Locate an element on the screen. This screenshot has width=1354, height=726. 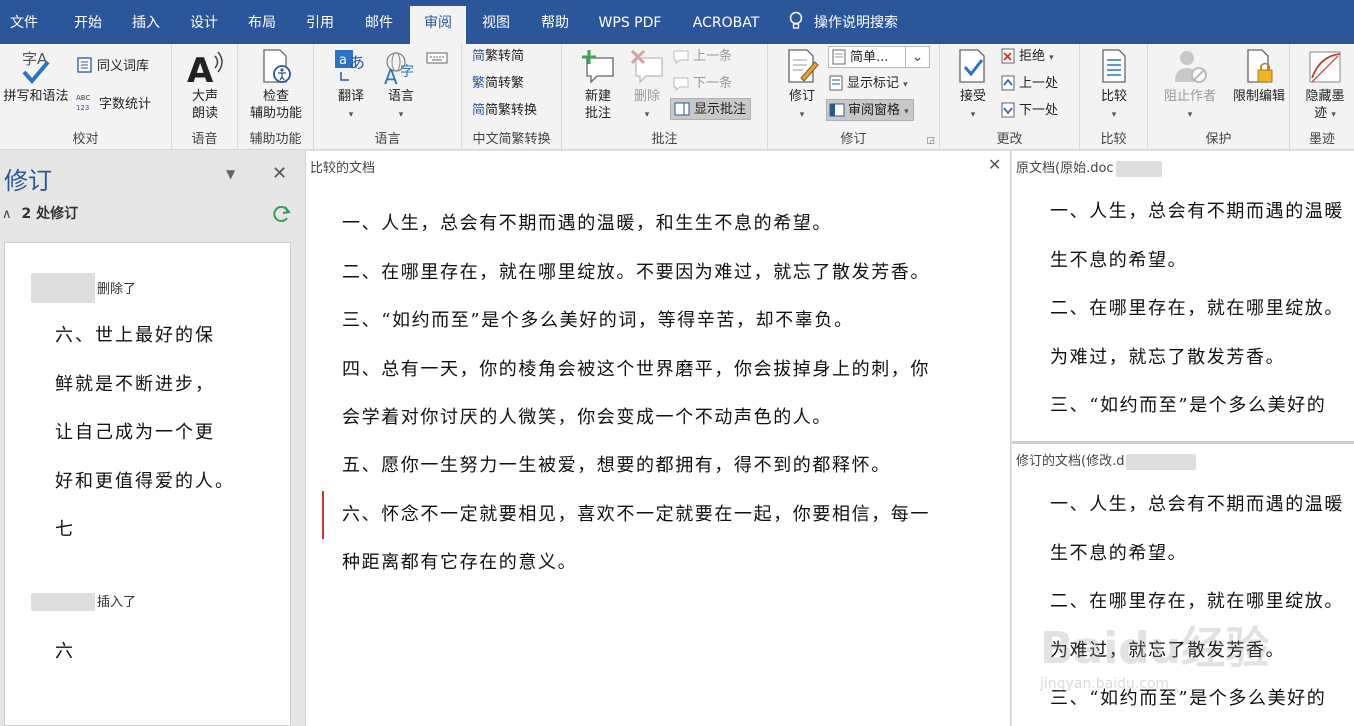
reviewing-pane-label: 审阅窗格 is located at coordinates (874, 110).